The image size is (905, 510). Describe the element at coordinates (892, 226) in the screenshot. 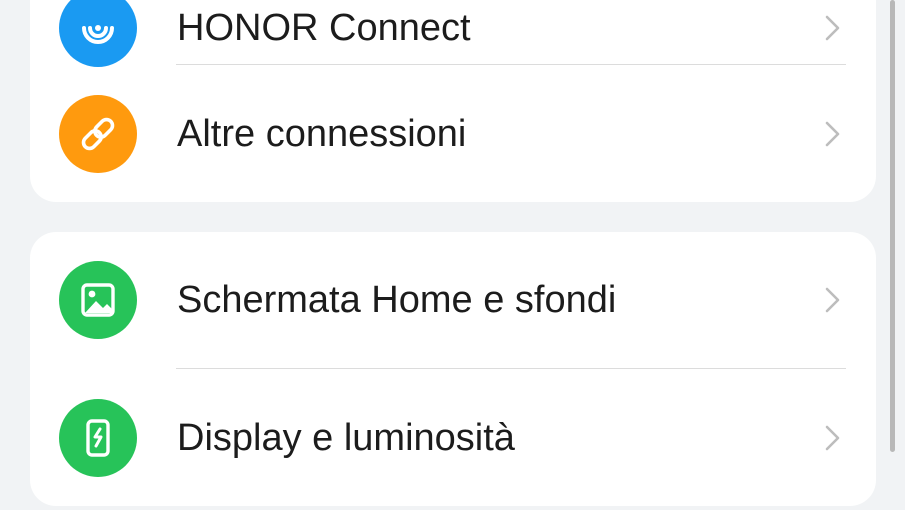

I see `scrollbar` at that location.